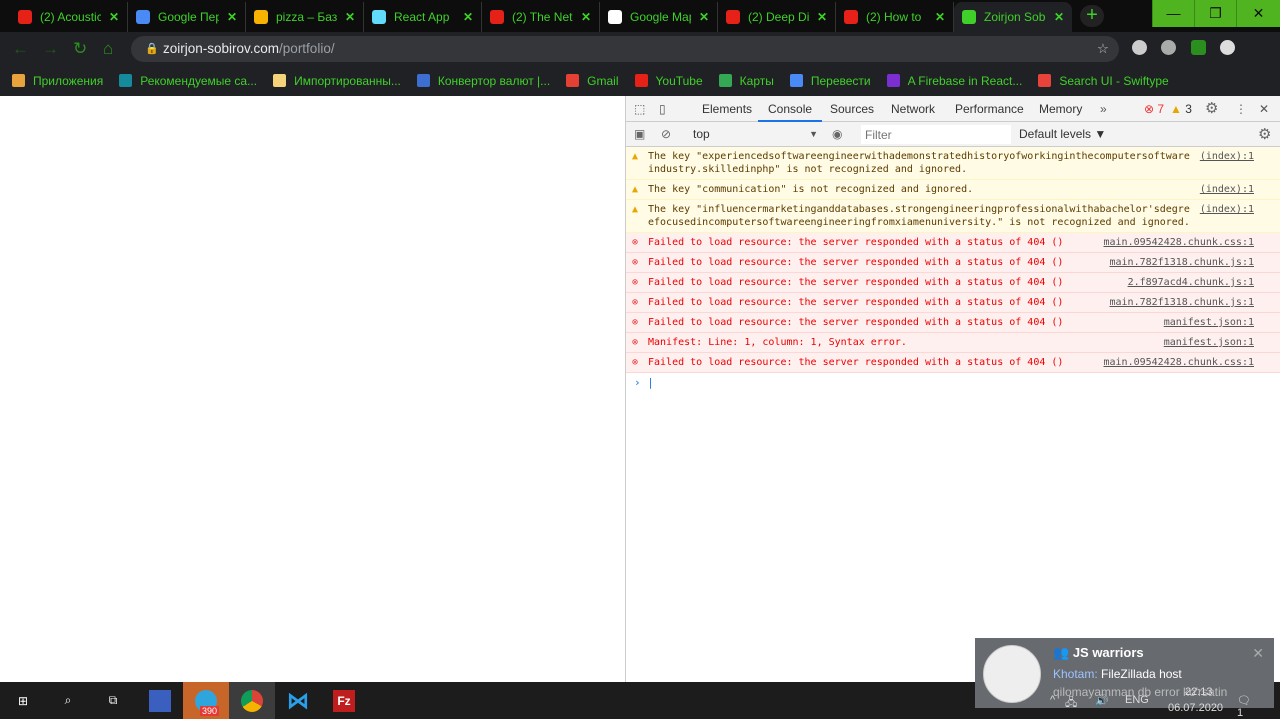 This screenshot has height=719, width=1280. I want to click on new-tab-button: +, so click(1092, 16).